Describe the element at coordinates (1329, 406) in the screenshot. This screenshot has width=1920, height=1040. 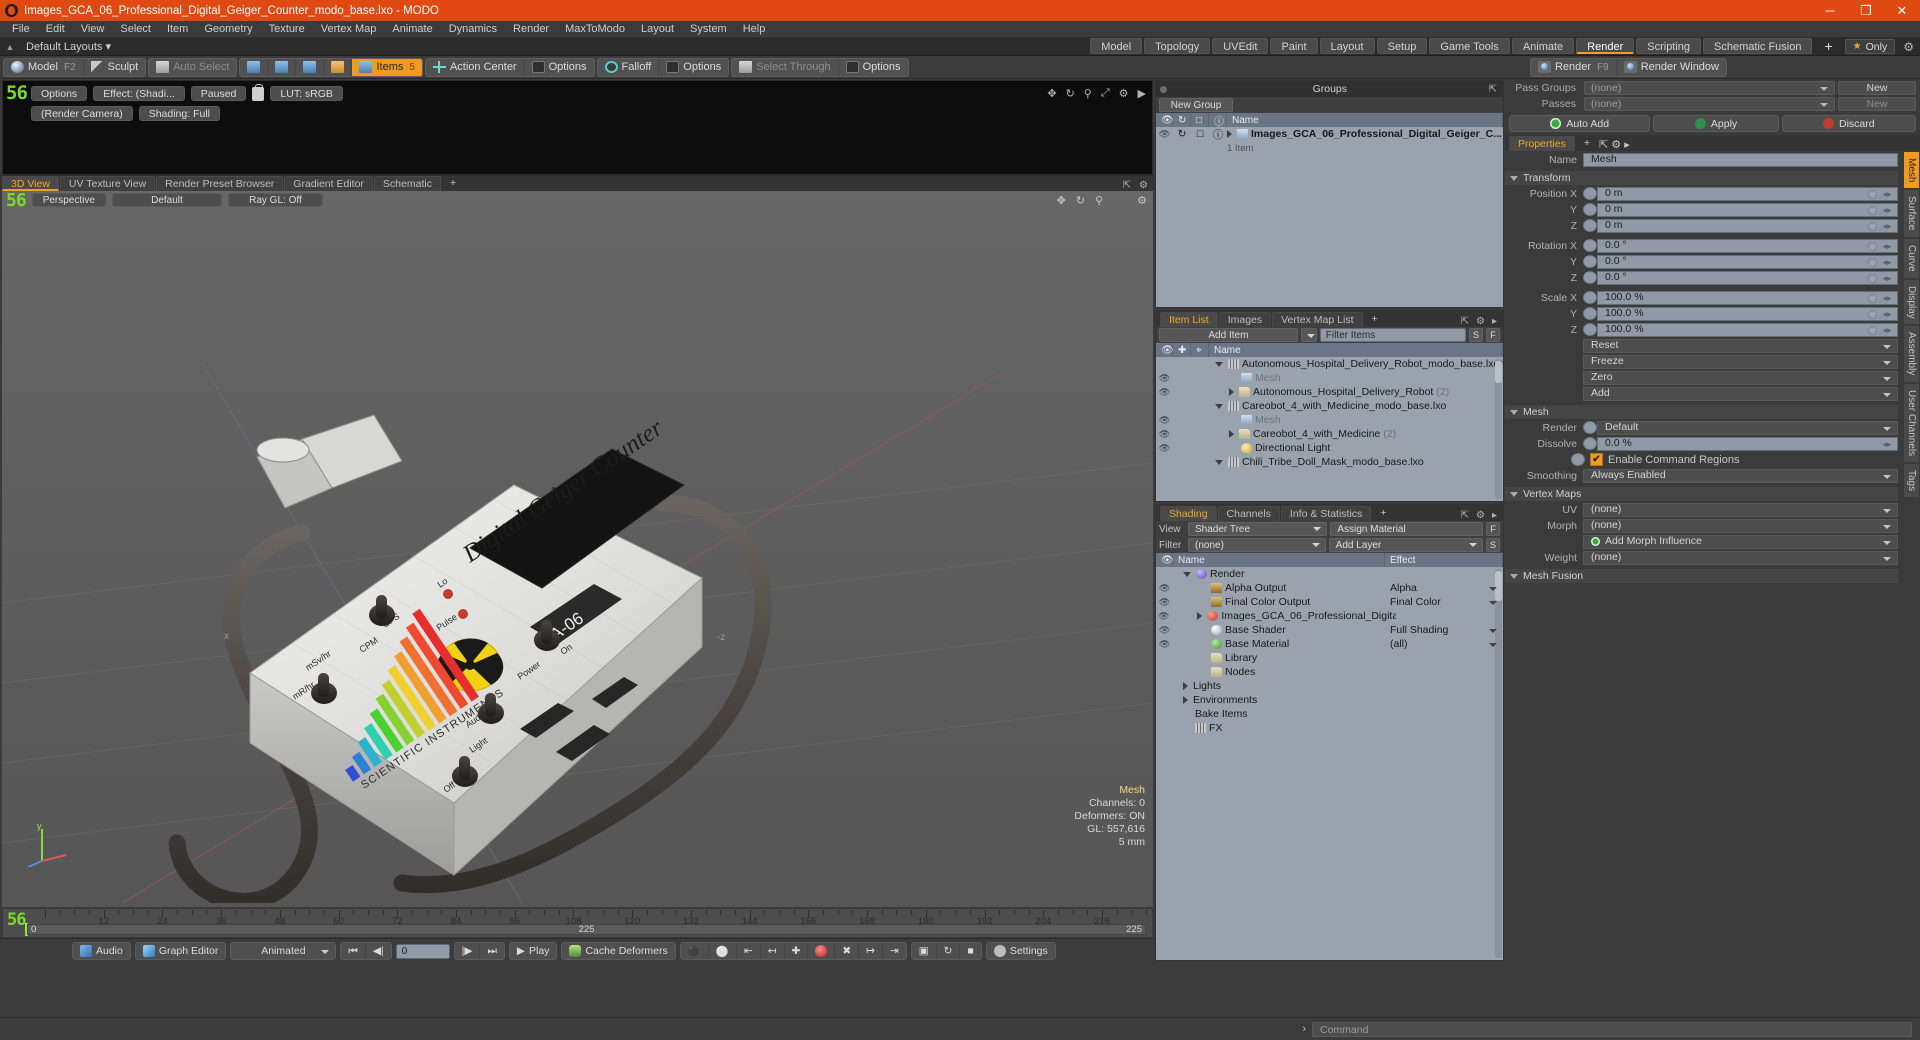
I see `table-row: Careobot_4_with_Medicine_modo_base.lxo` at that location.